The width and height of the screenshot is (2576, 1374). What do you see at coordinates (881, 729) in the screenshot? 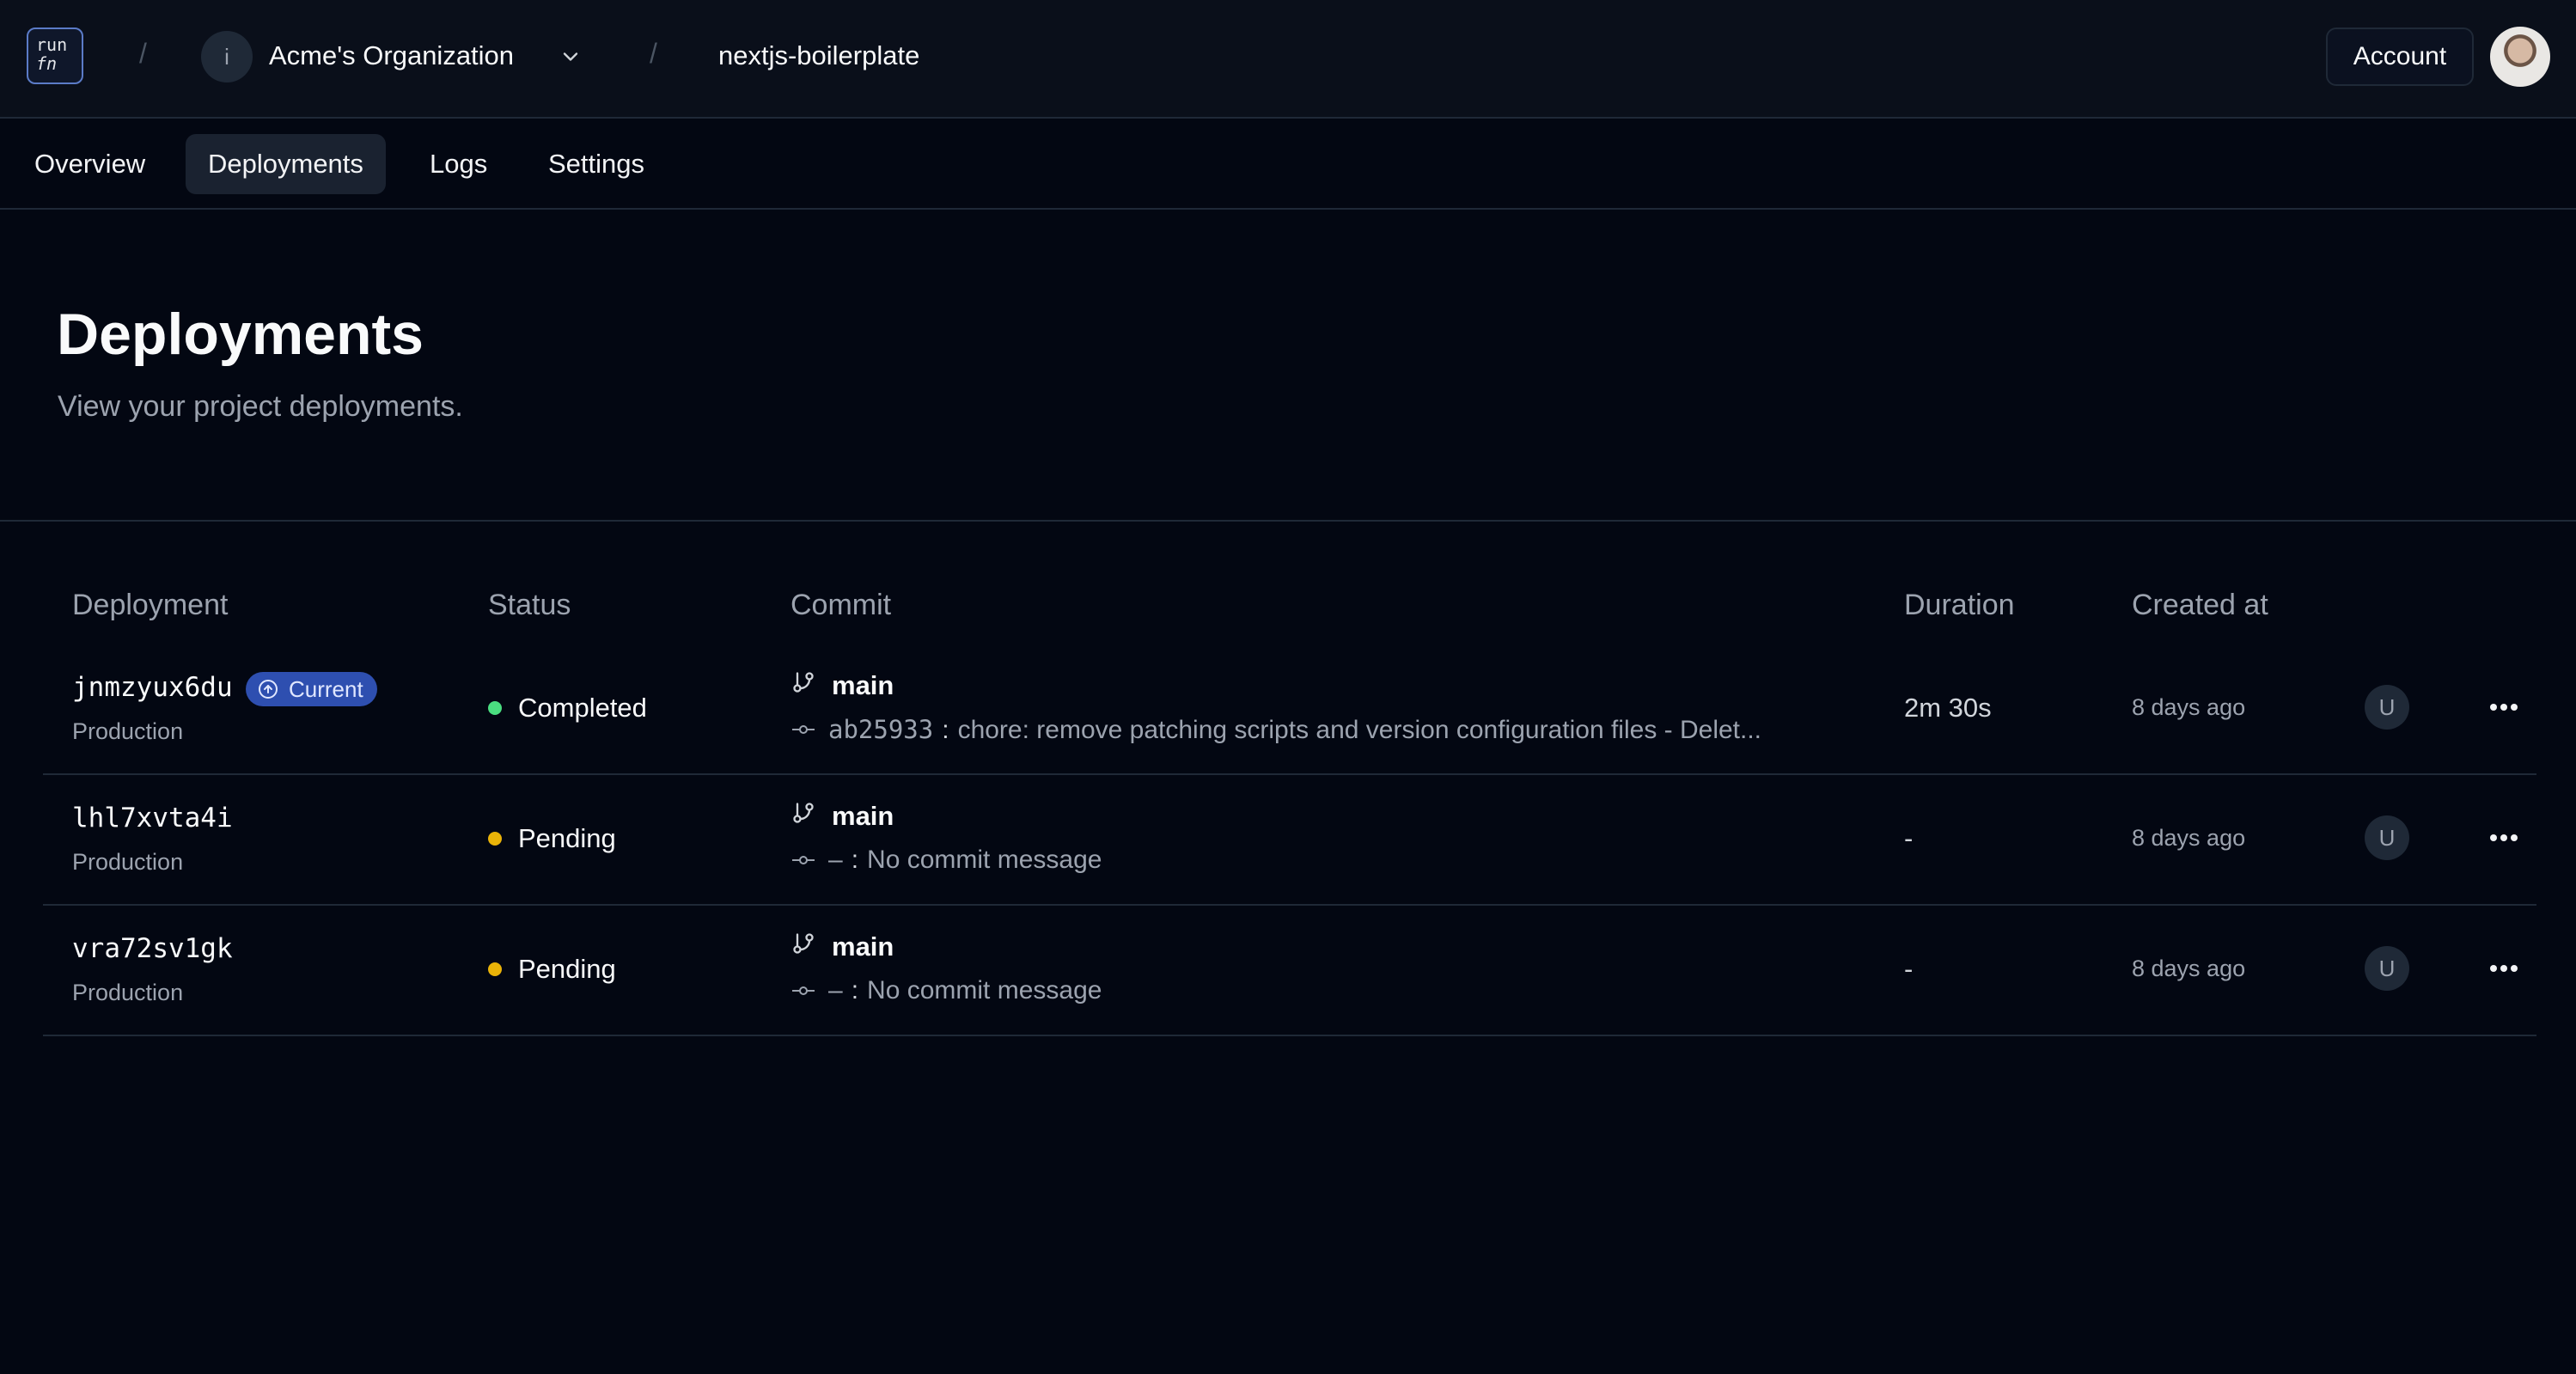
I see `commit-hash: ab25933` at bounding box center [881, 729].